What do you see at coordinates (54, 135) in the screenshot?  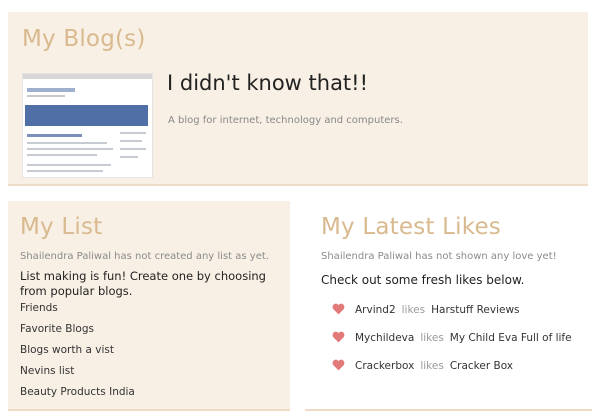 I see `thumbnail-post-heading` at bounding box center [54, 135].